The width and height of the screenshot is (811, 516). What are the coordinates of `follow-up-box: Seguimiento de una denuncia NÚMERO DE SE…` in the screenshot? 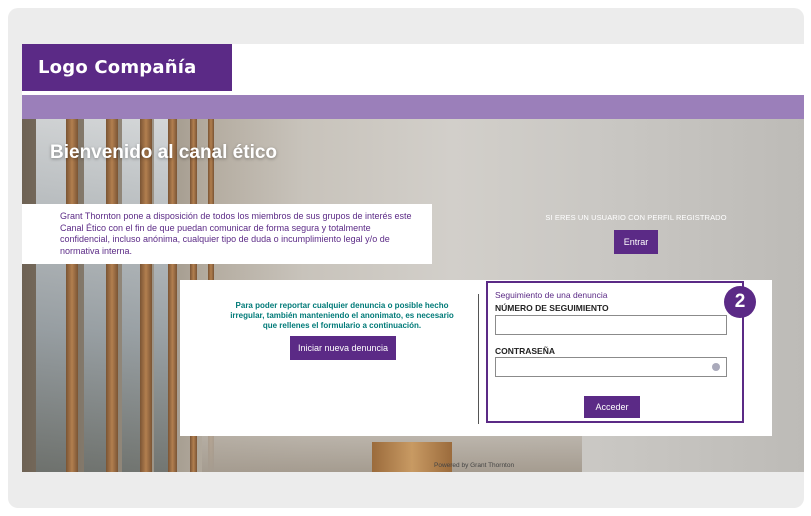 It's located at (615, 352).